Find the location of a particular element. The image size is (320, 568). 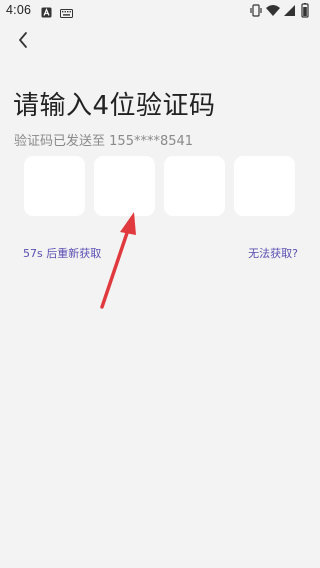

code-sent-label: 验证码已发送至 is located at coordinates (60, 141).